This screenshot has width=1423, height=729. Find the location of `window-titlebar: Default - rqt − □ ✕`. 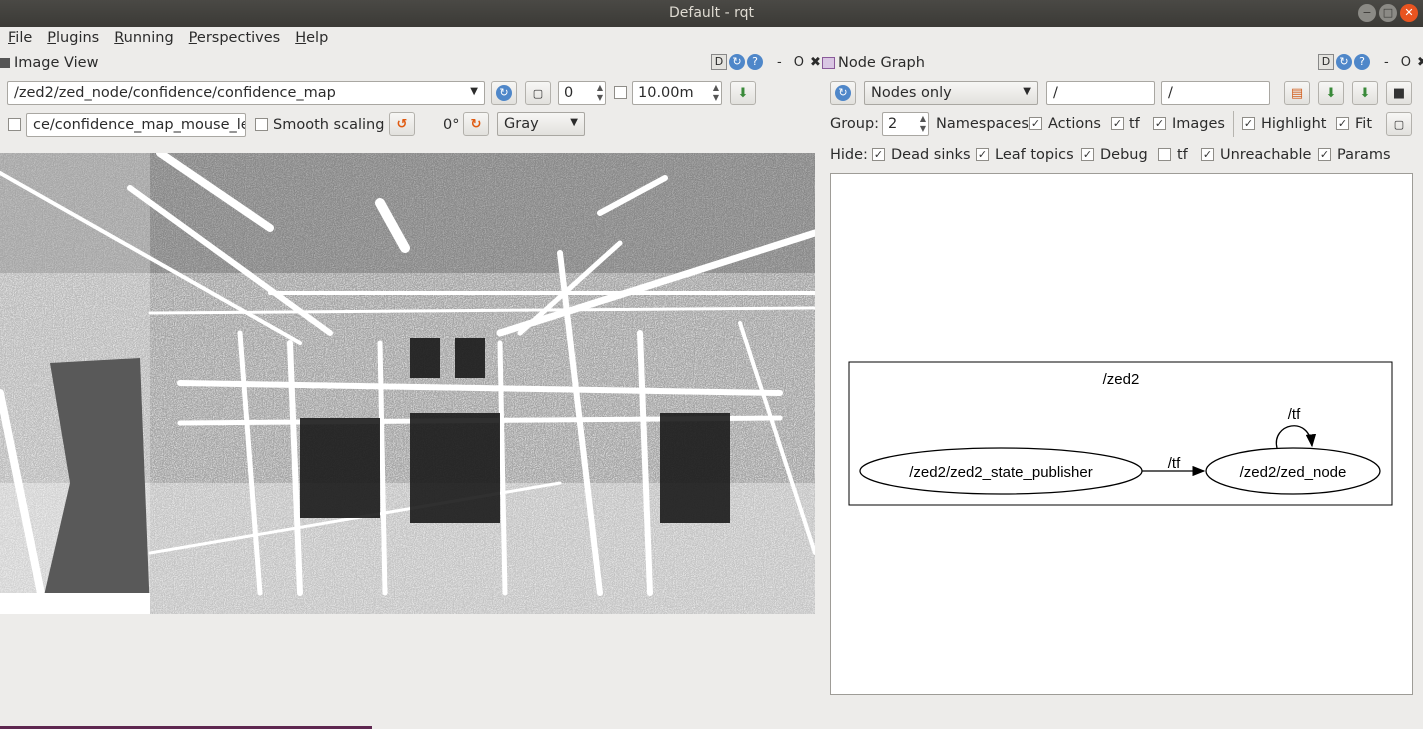

window-titlebar: Default - rqt − □ ✕ is located at coordinates (711, 13).